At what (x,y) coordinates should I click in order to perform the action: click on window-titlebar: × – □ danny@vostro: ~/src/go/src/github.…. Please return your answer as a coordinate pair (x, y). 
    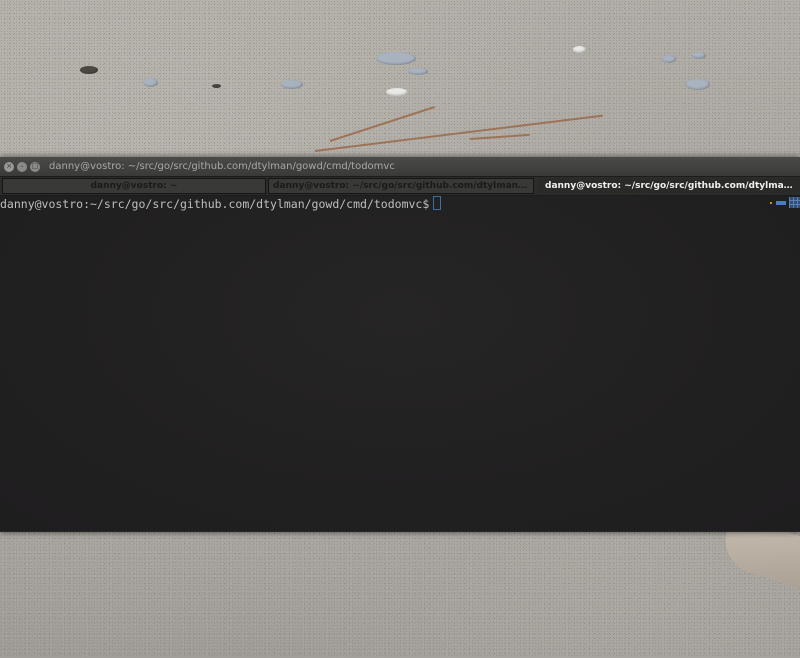
    Looking at the image, I should click on (400, 166).